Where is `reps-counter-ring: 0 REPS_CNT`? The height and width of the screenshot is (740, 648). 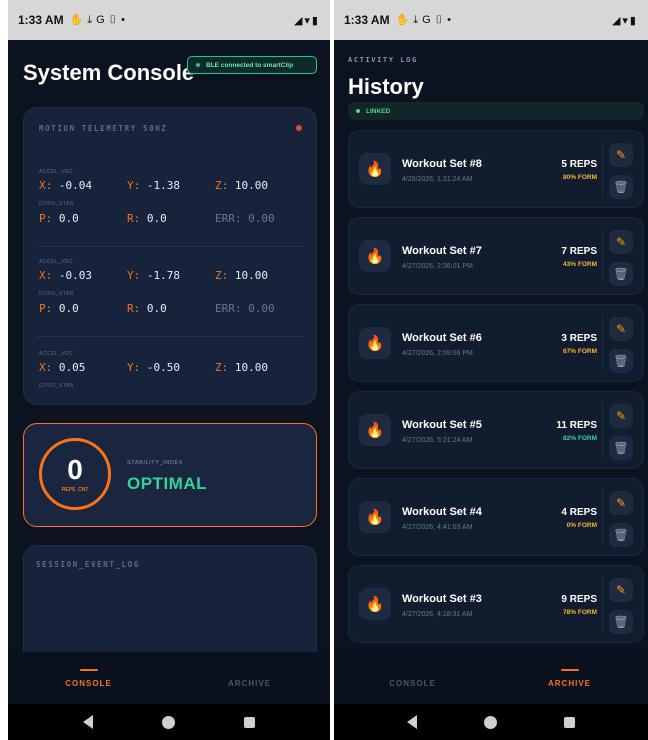
reps-counter-ring: 0 REPS_CNT is located at coordinates (75, 474).